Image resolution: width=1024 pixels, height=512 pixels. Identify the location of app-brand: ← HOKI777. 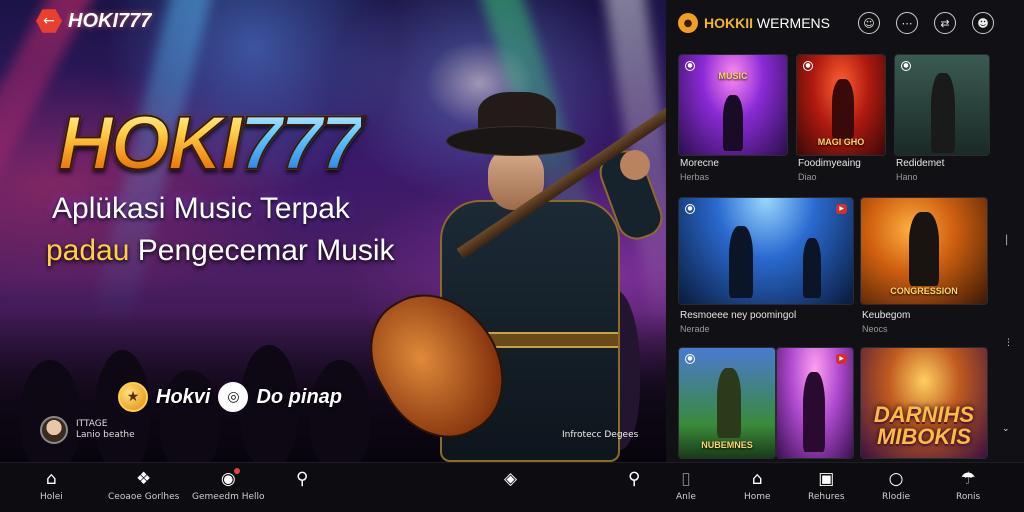
(93, 21).